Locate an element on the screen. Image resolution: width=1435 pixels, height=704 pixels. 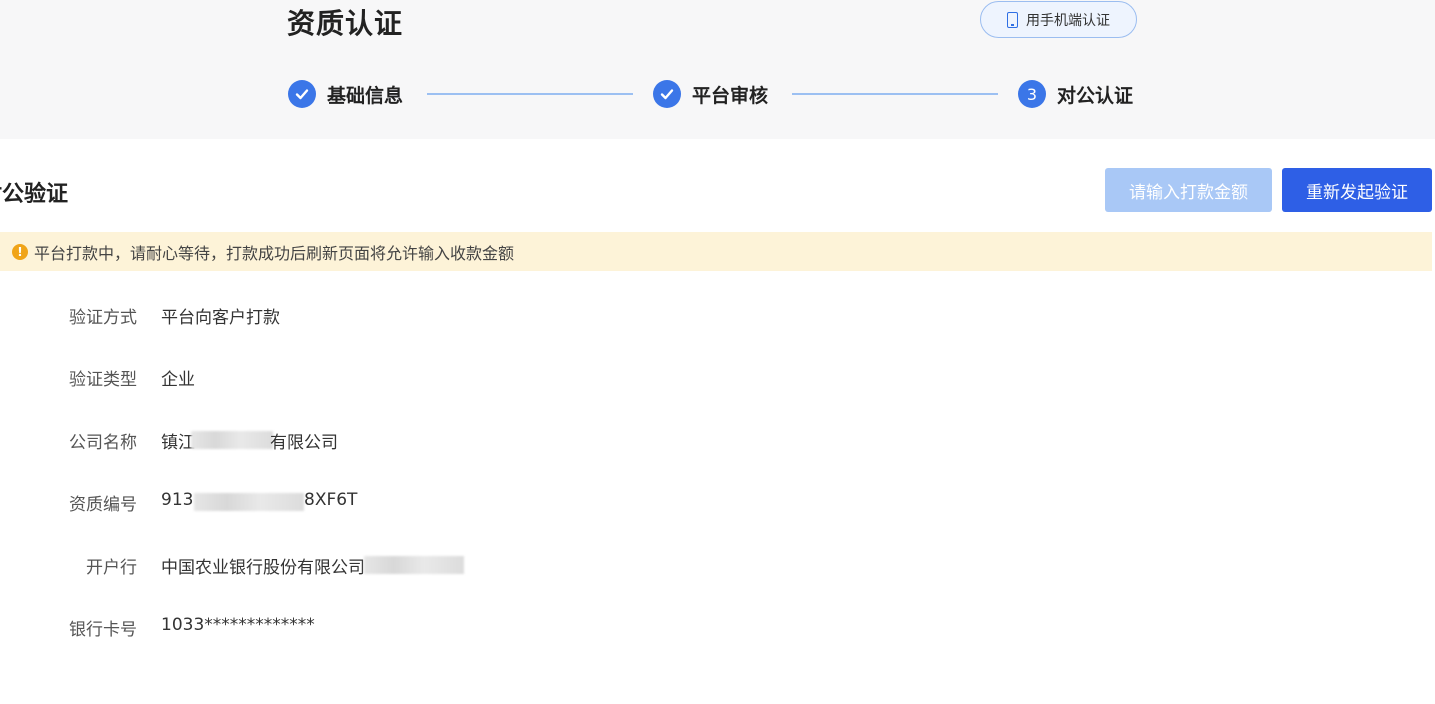
detail-row: 公司名称 镇江 有限公司 is located at coordinates (350, 440).